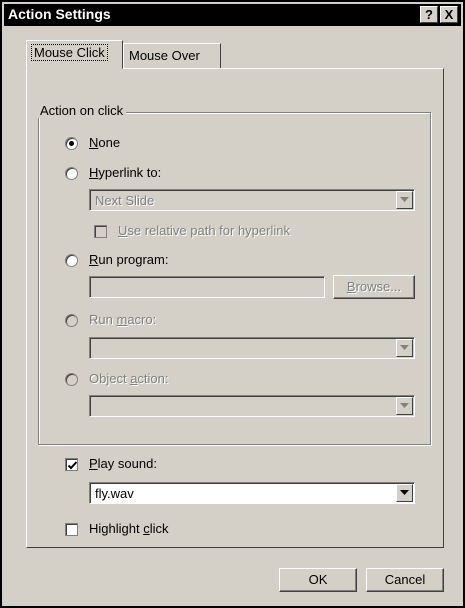 The height and width of the screenshot is (608, 465). What do you see at coordinates (71, 173) in the screenshot?
I see `hyperlink-radio` at bounding box center [71, 173].